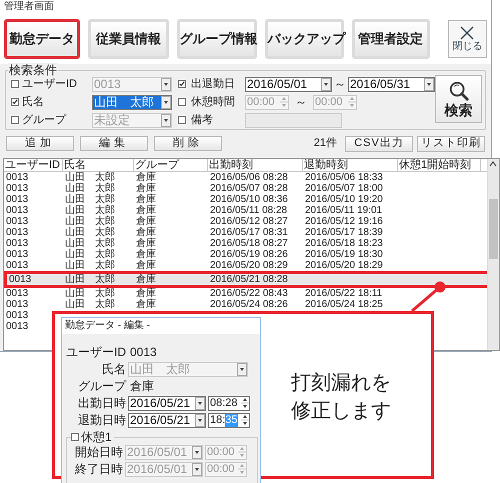 The image size is (500, 483). I want to click on field-label: 休憩時間, so click(213, 102).